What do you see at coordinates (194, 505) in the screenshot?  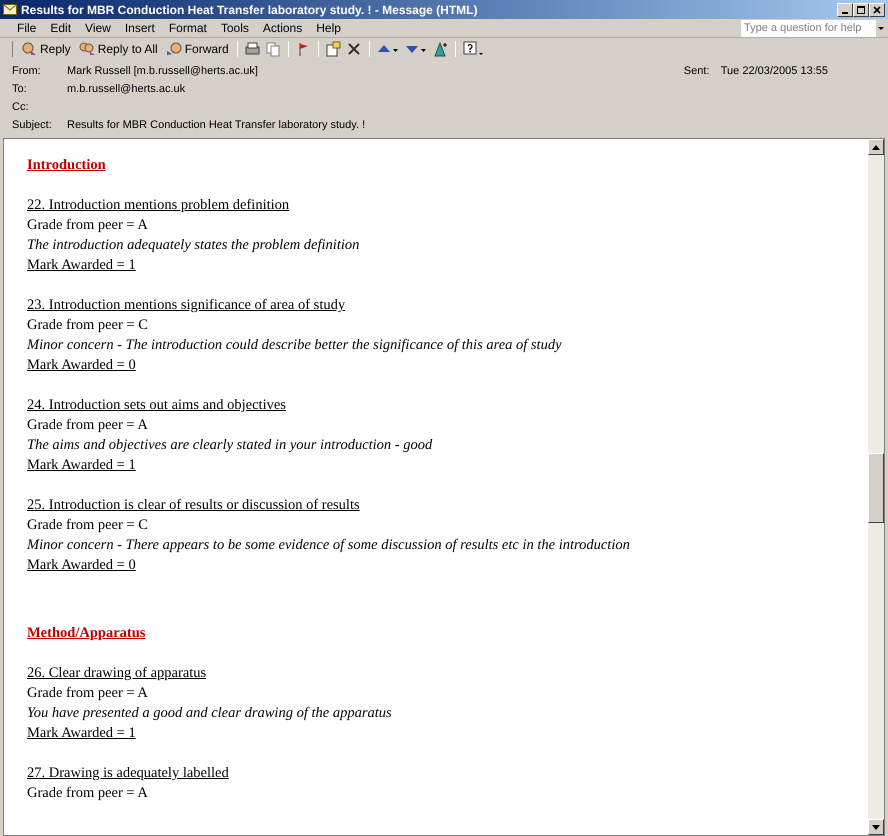 I see `criterion-title: 25. Introduction is clear of results or discussion of results` at bounding box center [194, 505].